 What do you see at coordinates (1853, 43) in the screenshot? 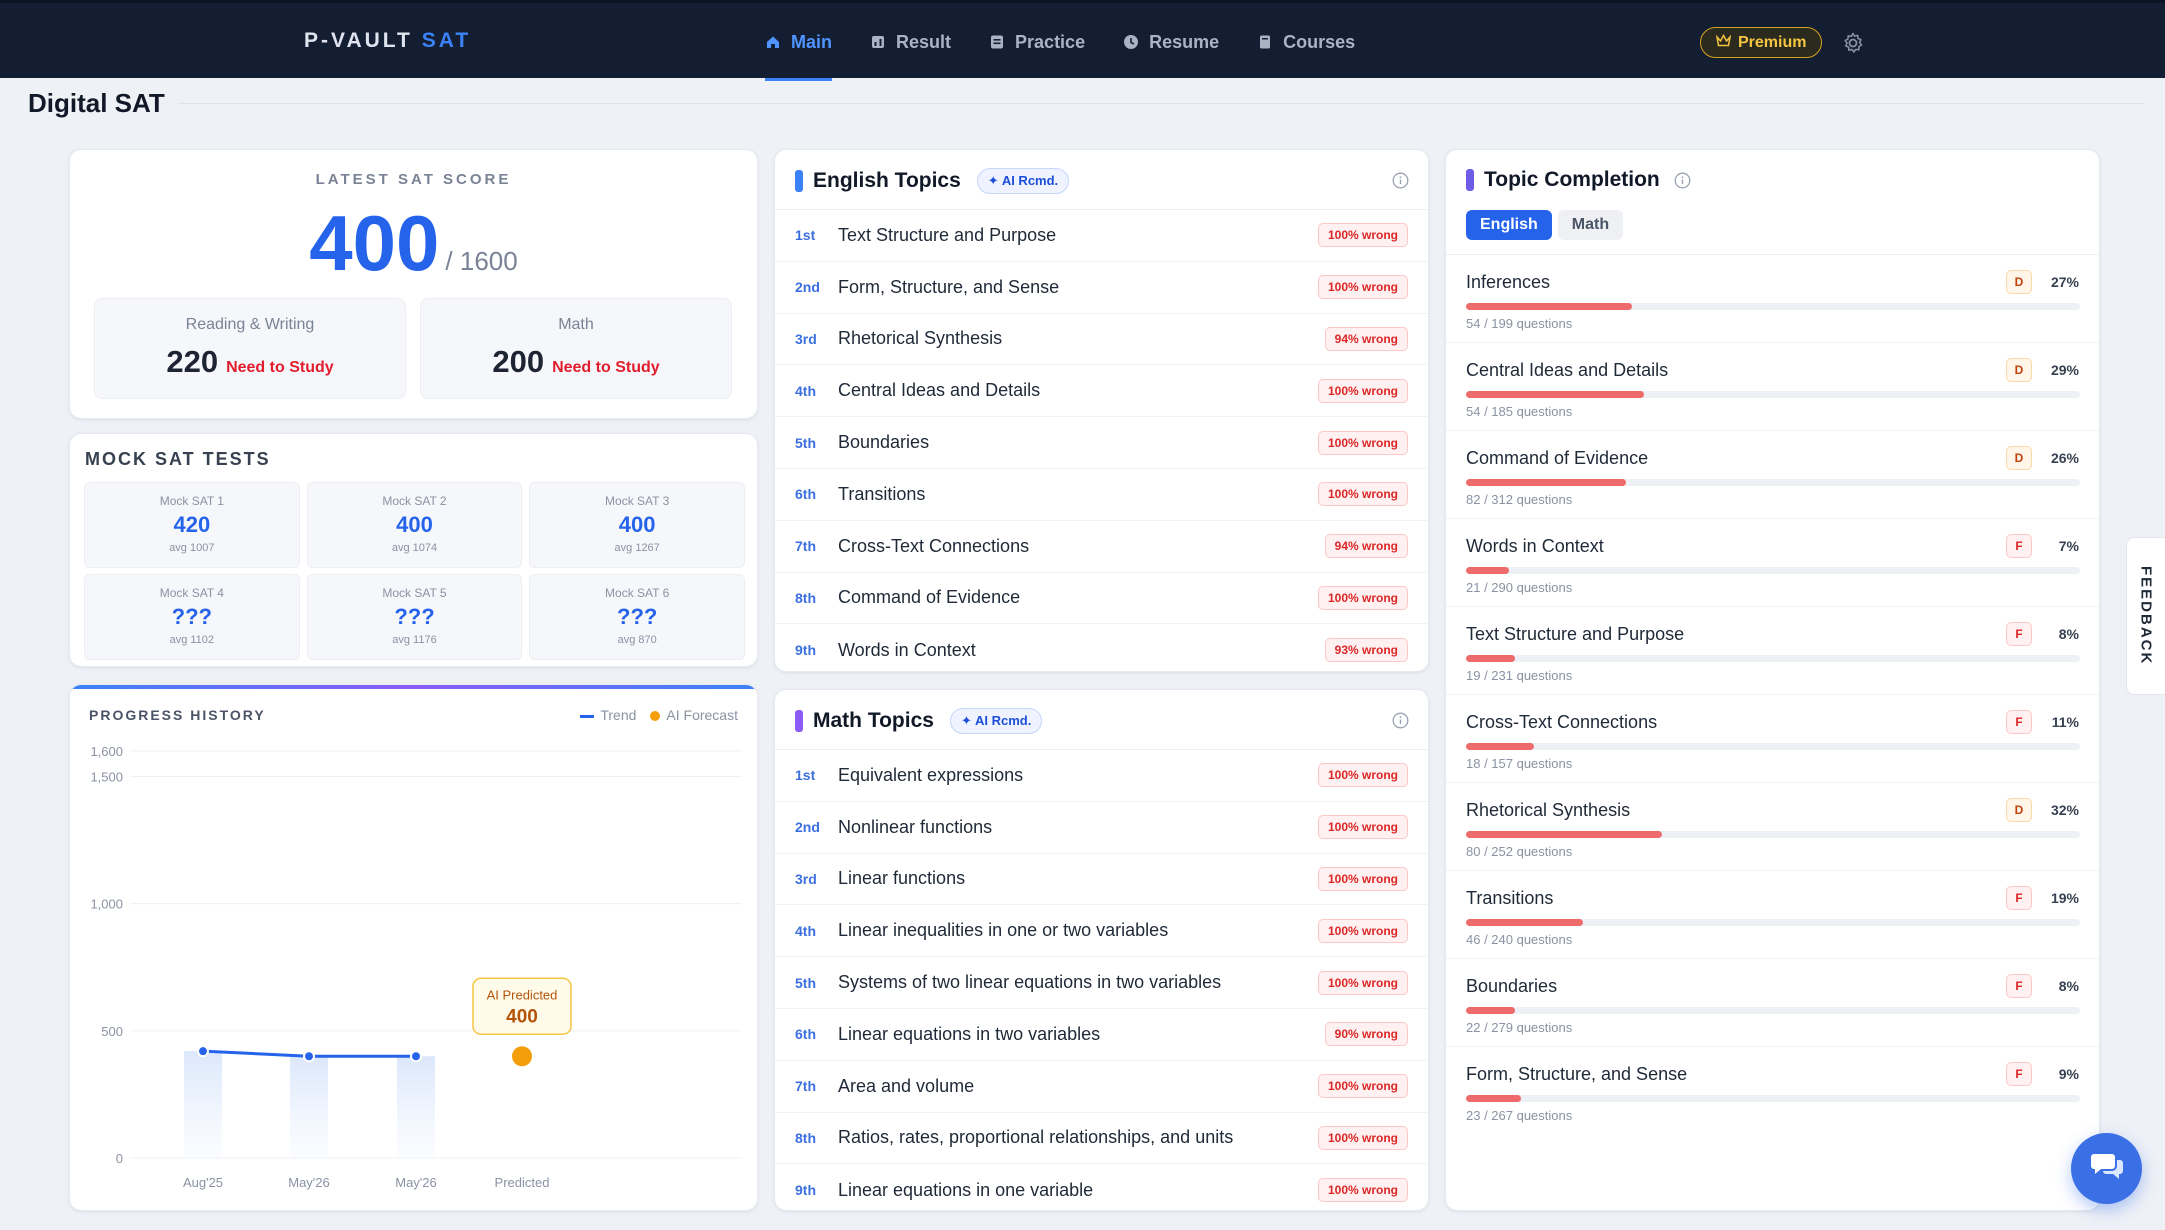
I see `settings-gear-icon` at bounding box center [1853, 43].